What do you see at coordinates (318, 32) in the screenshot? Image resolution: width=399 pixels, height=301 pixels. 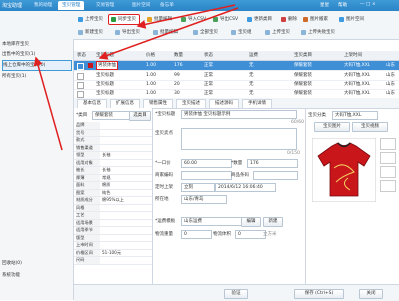 I see `upload-failed-filter: 上传失败宝贝` at bounding box center [318, 32].